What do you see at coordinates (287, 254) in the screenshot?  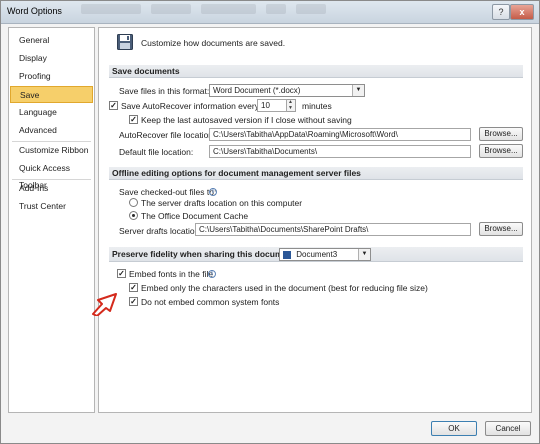 I see `word-document-icon` at bounding box center [287, 254].